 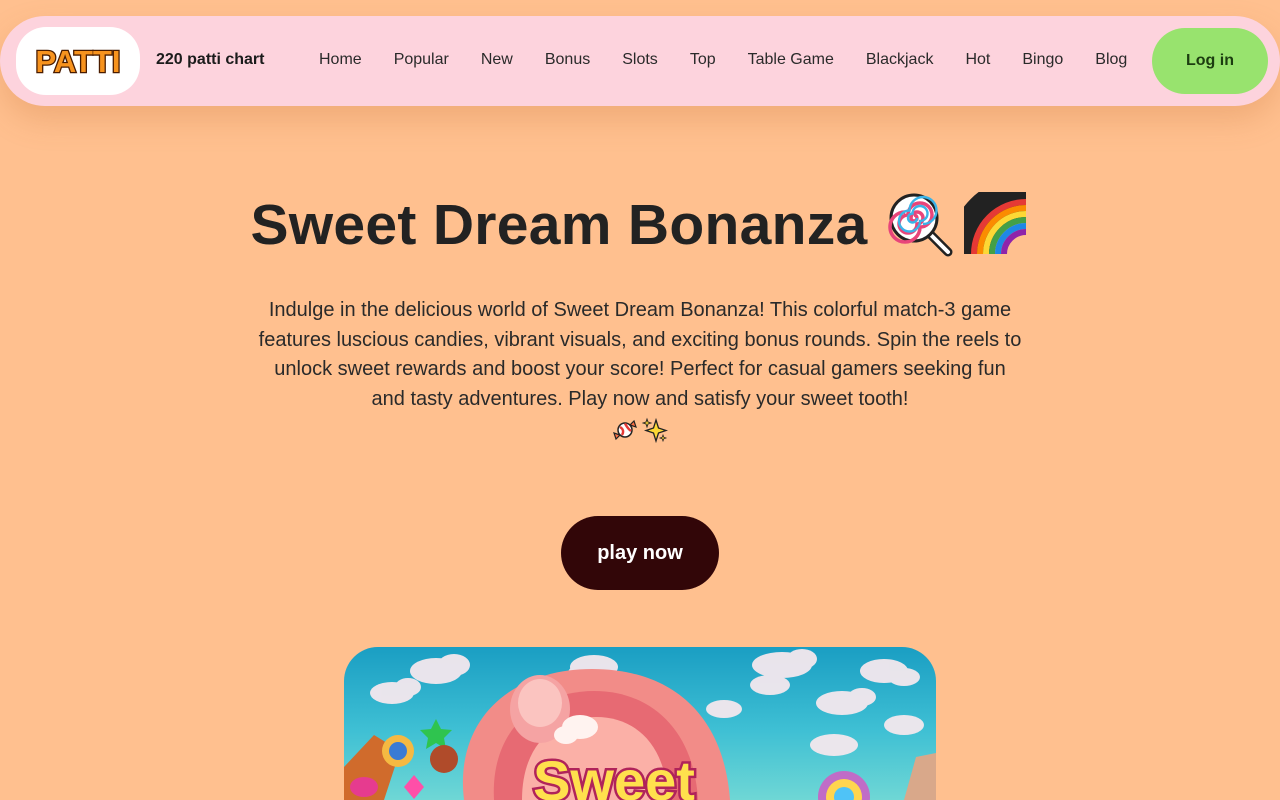 What do you see at coordinates (977, 60) in the screenshot?
I see `nav-hot: Hot` at bounding box center [977, 60].